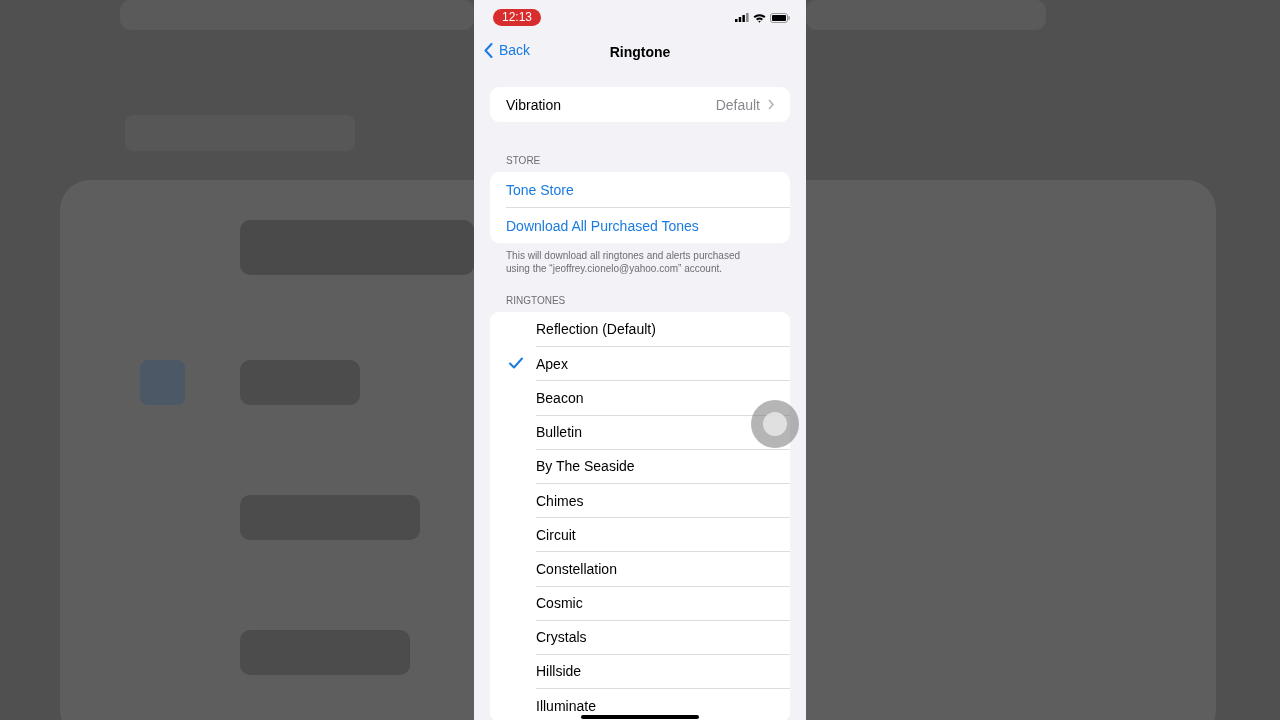 This screenshot has height=720, width=1280. Describe the element at coordinates (640, 671) in the screenshot. I see `ringtone-item: Hillside` at that location.